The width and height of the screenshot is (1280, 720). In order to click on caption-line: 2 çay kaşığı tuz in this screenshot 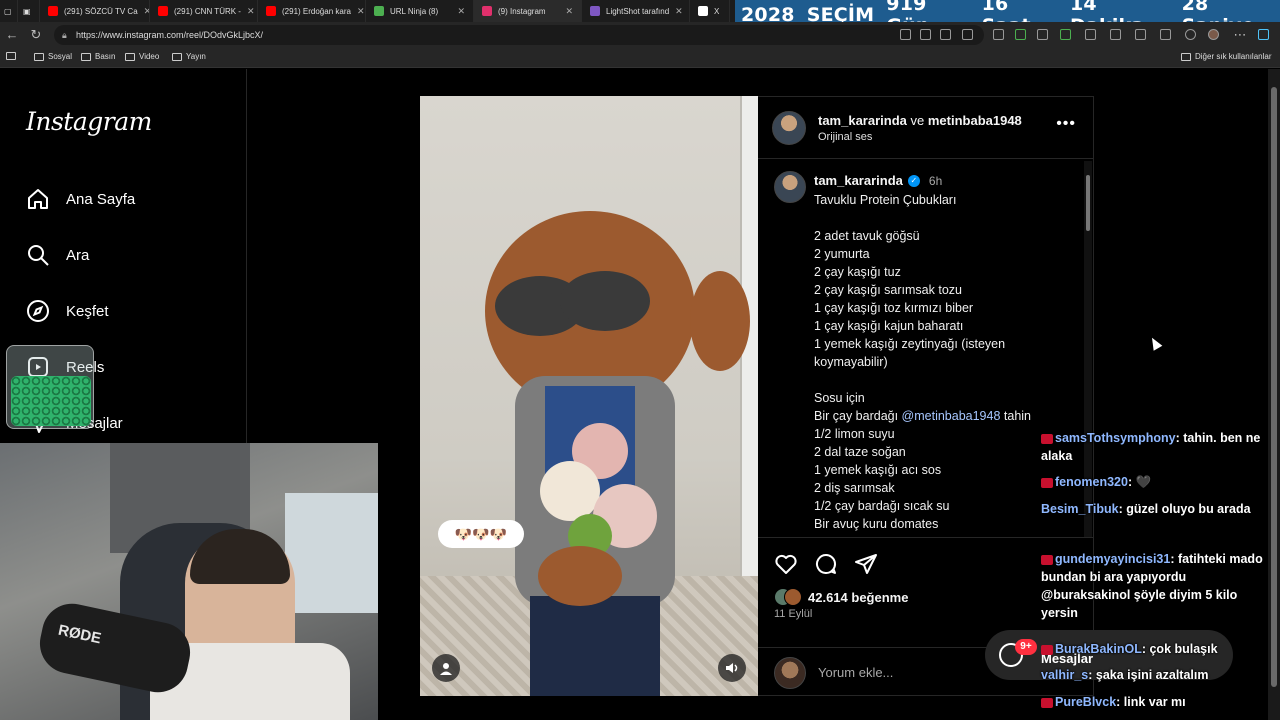, I will do `click(857, 272)`.